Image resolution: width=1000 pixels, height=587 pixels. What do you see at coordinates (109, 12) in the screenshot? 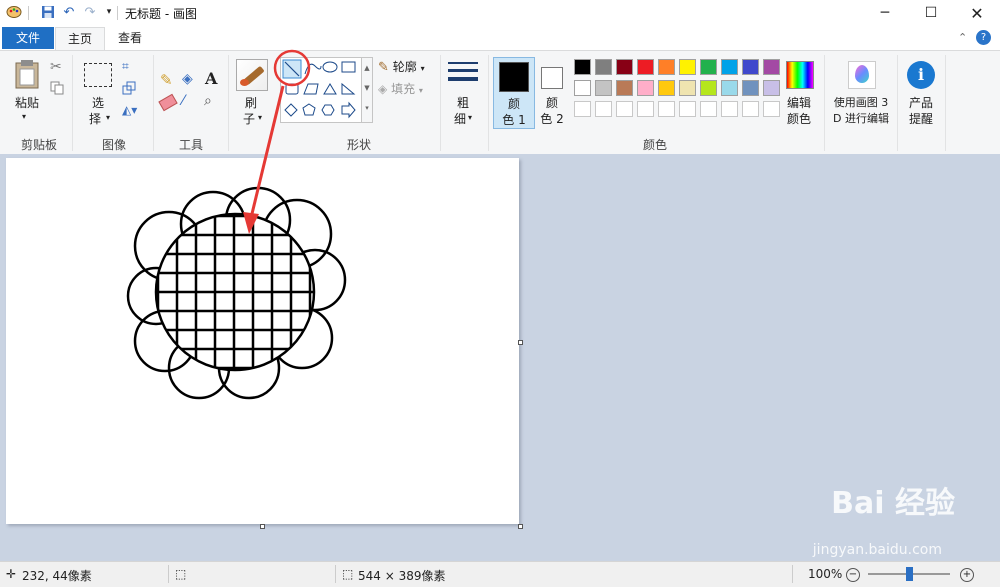
I see `customize-quick-access-icon: ▾` at bounding box center [109, 12].